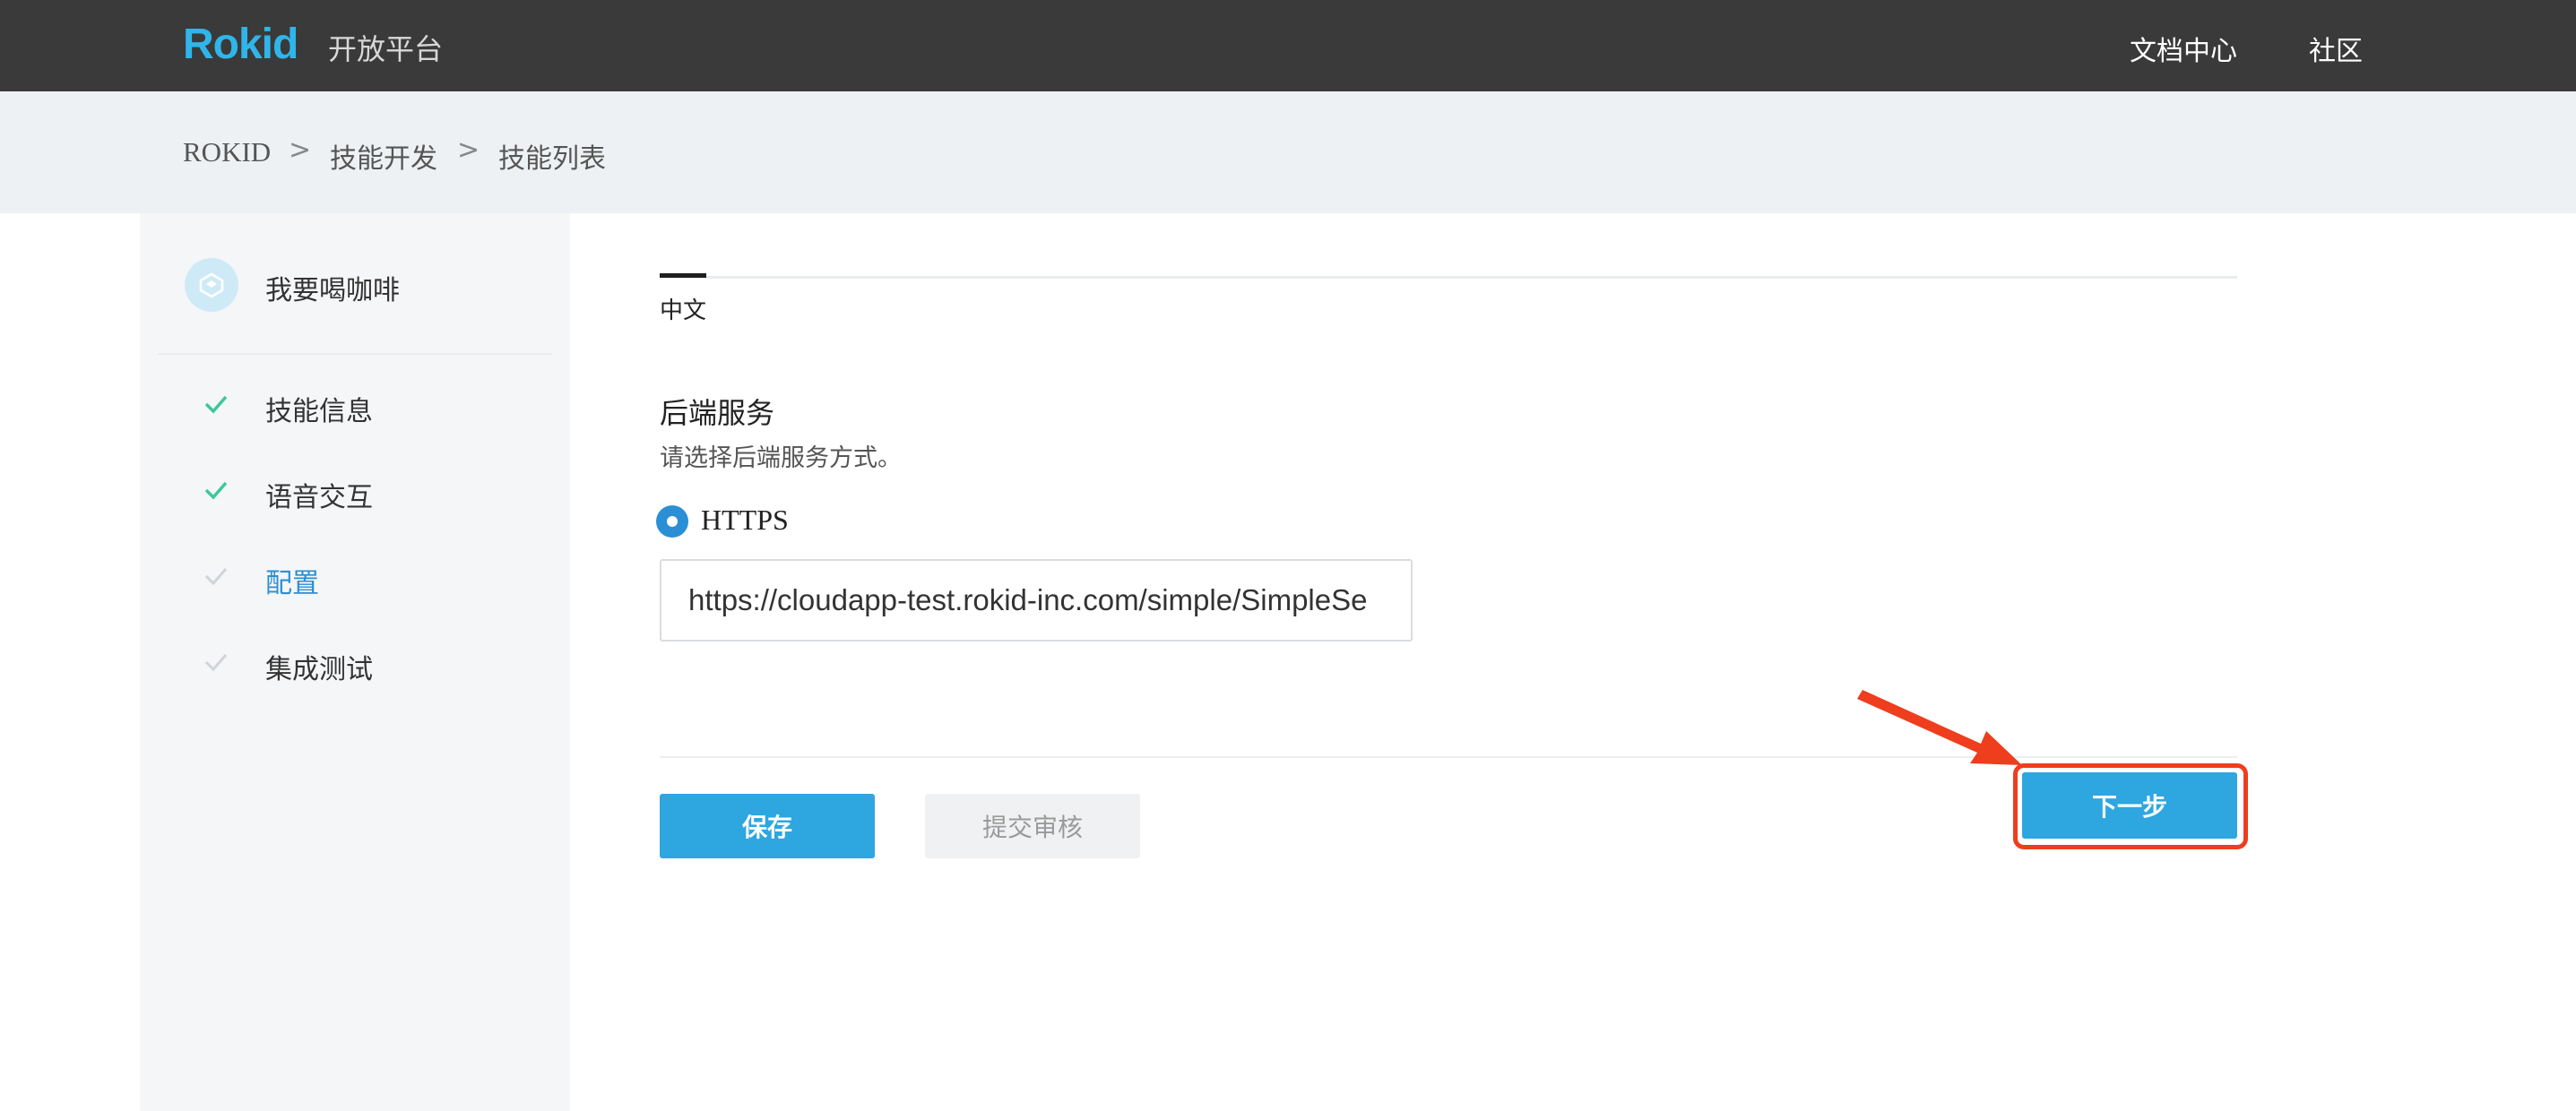 The height and width of the screenshot is (1111, 2576). I want to click on next-step-button: 下一步, so click(2129, 805).